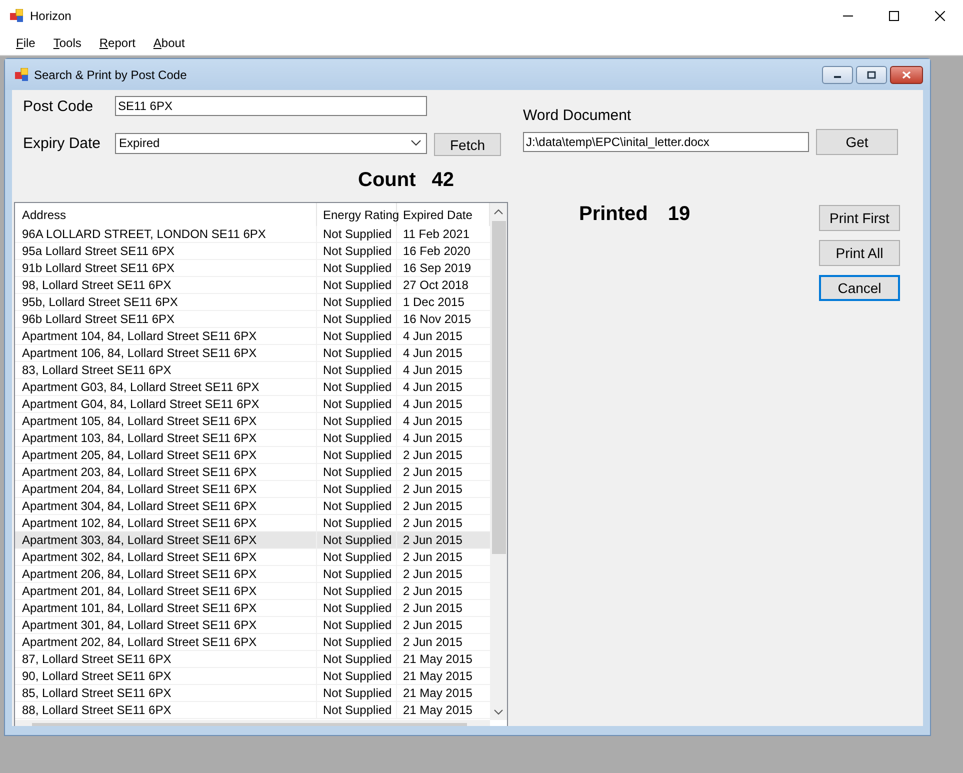  What do you see at coordinates (252, 268) in the screenshot?
I see `table-row: 91b Lollard Street SE11 6PX Not Supplied 16 Sep 2019` at bounding box center [252, 268].